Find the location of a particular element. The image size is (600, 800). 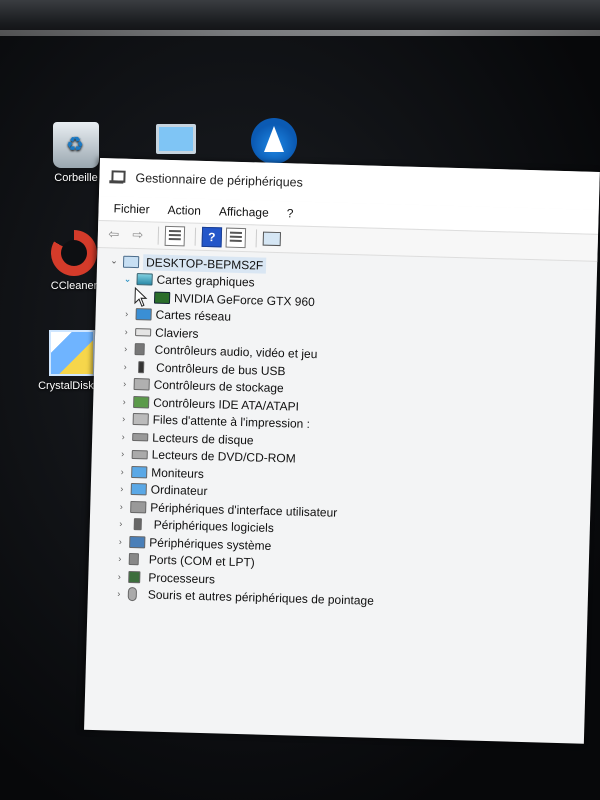

vlc-icon is located at coordinates (274, 141).